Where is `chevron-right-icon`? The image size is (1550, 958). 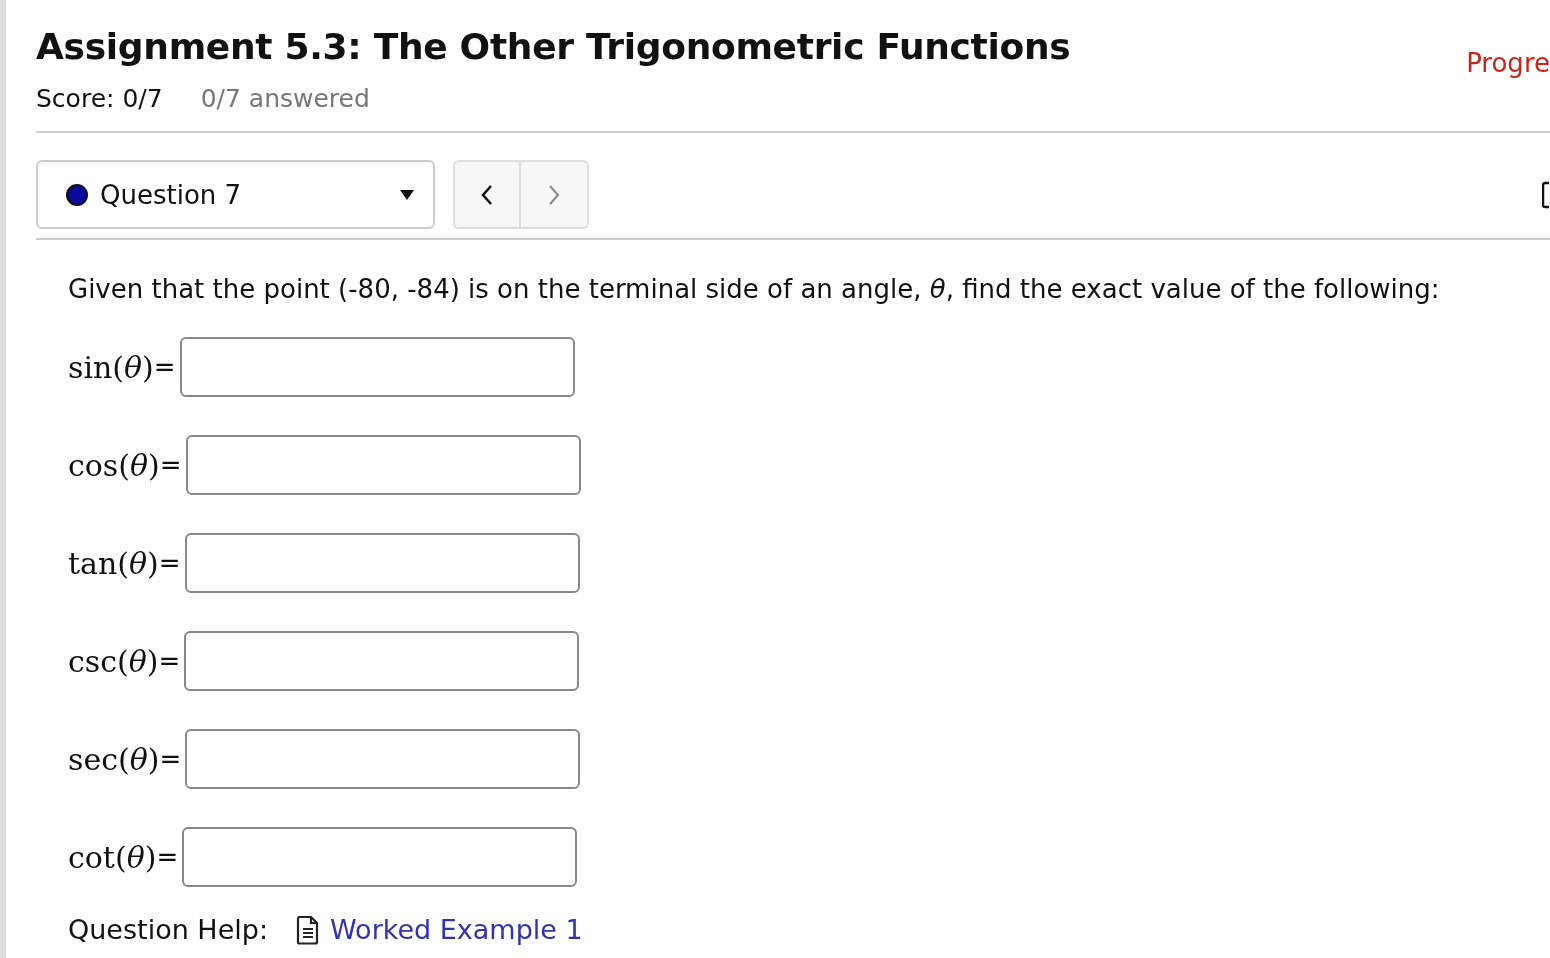 chevron-right-icon is located at coordinates (554, 194).